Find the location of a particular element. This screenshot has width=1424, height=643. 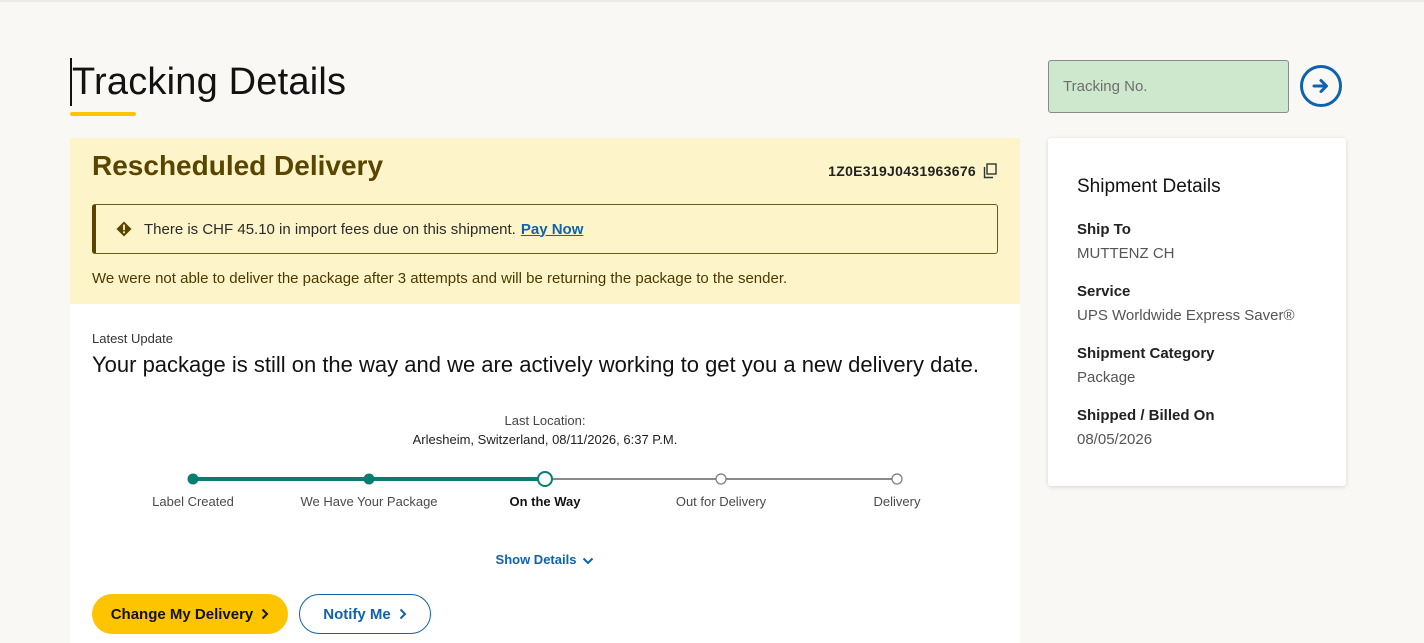

notify-me-button: Notify Me is located at coordinates (365, 614).